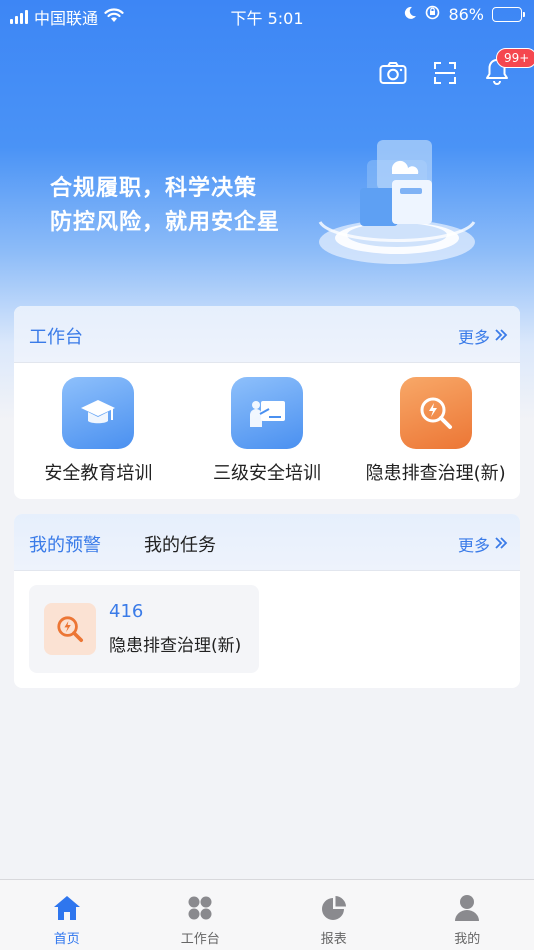  What do you see at coordinates (410, 14) in the screenshot?
I see `moon-icon` at bounding box center [410, 14].